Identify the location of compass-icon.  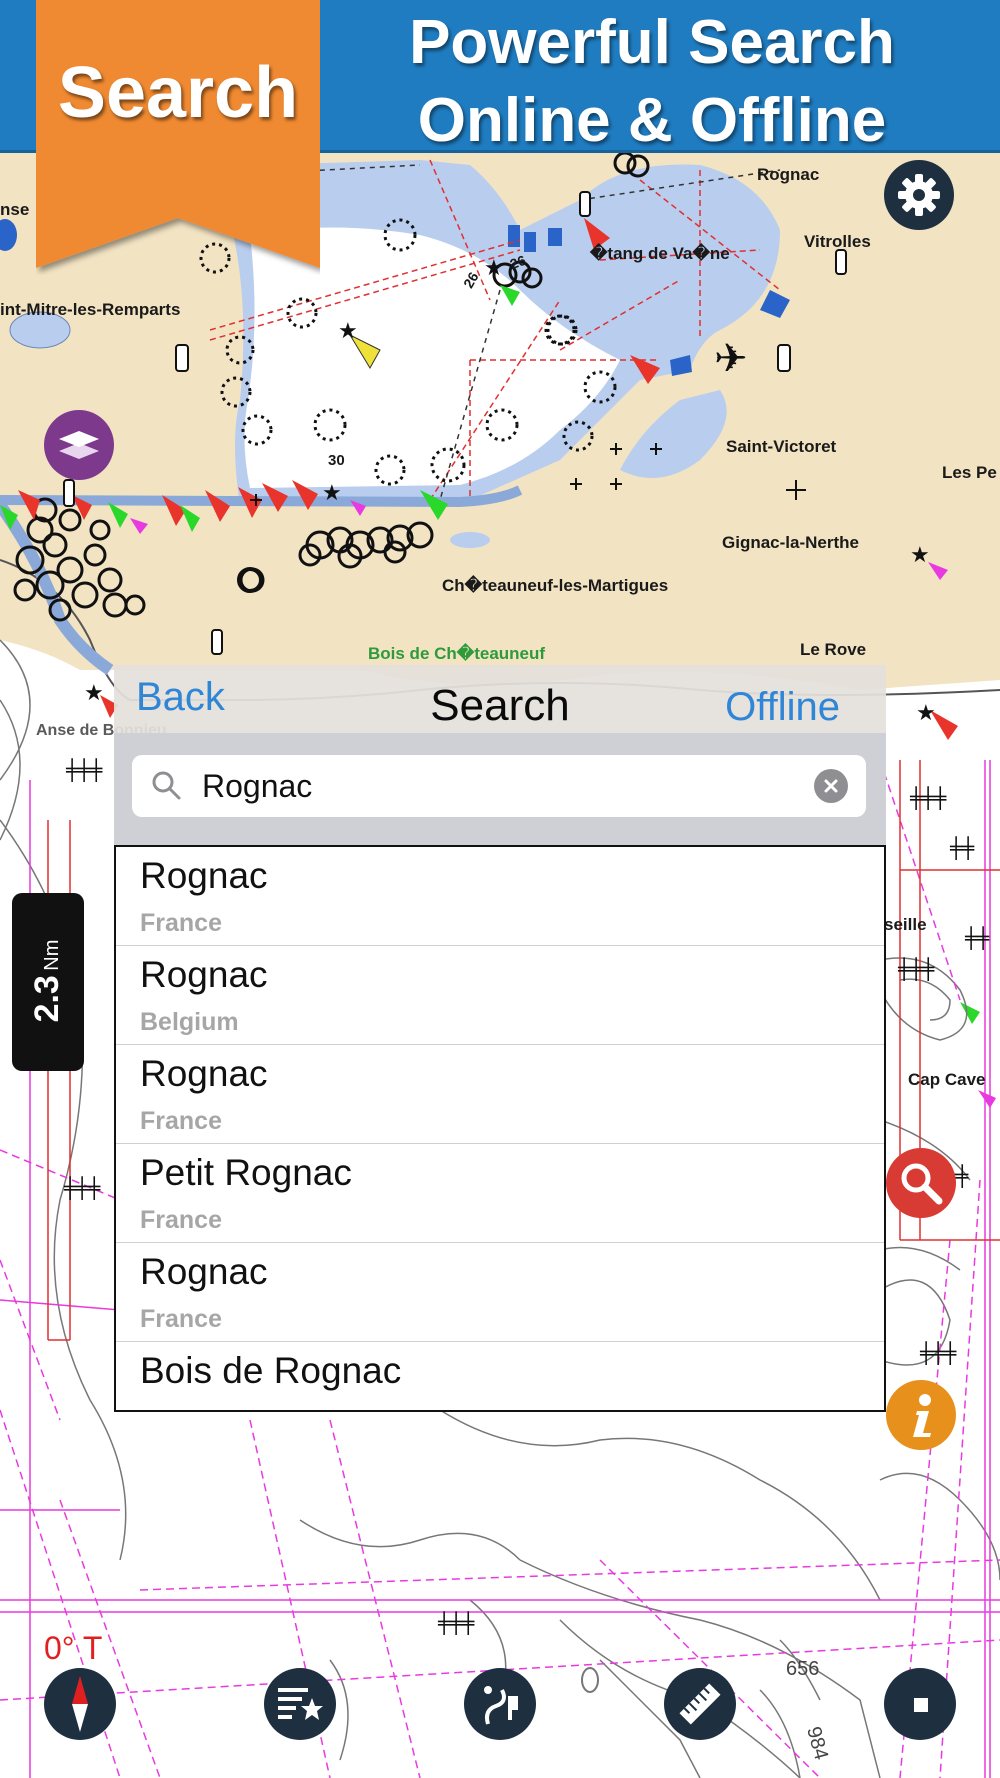
(80, 1704).